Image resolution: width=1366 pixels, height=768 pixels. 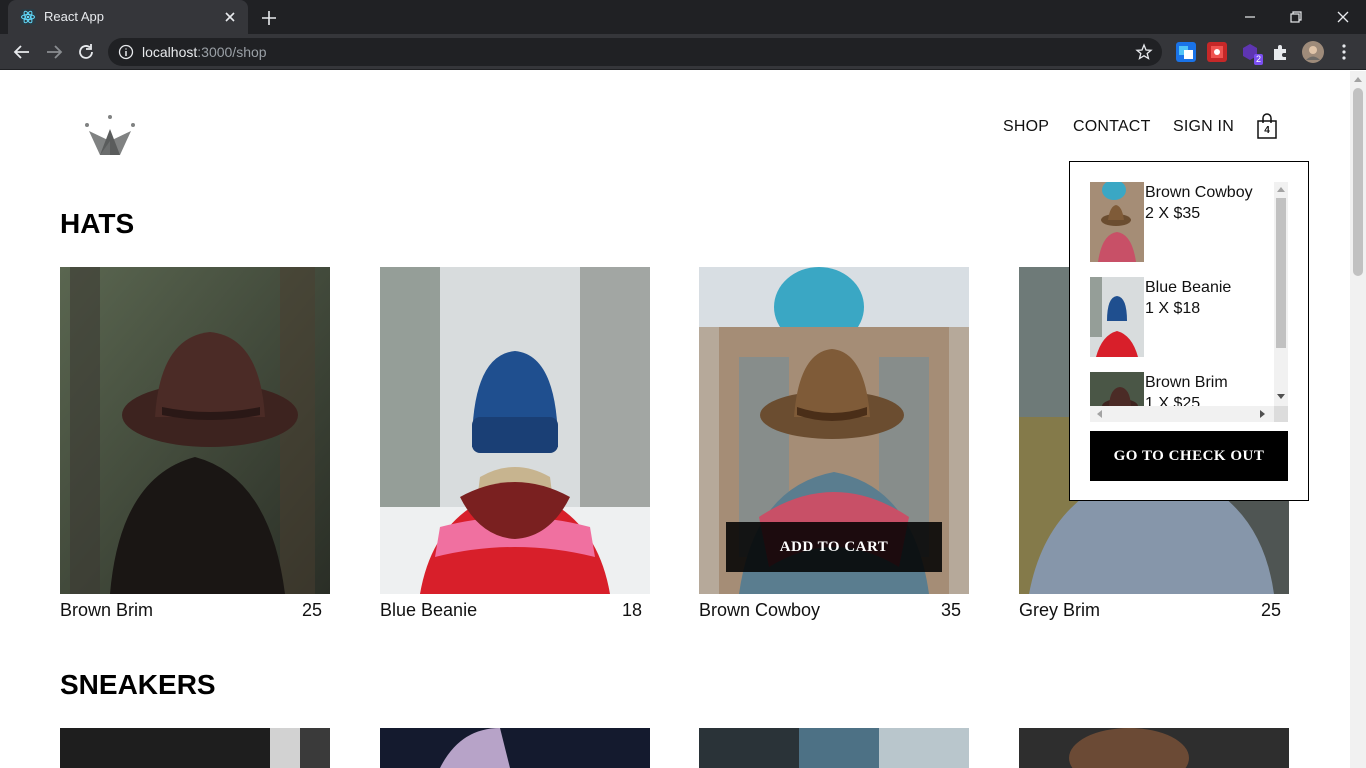 What do you see at coordinates (269, 18) in the screenshot?
I see `new-tab-icon` at bounding box center [269, 18].